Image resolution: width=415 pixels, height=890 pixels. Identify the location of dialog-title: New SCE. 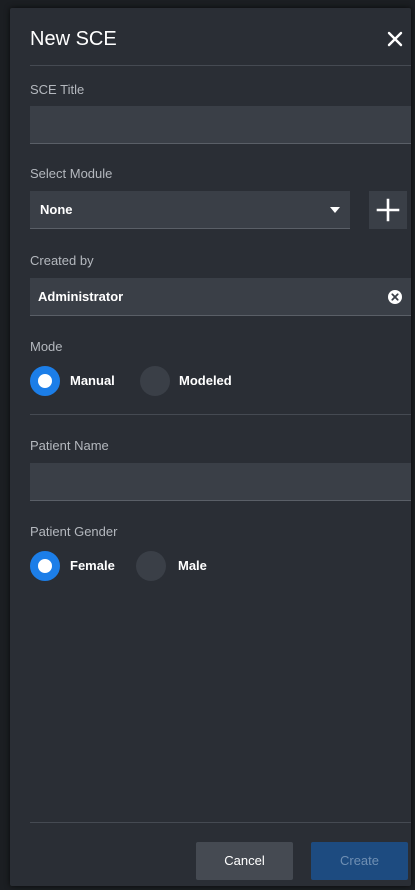
(73, 39).